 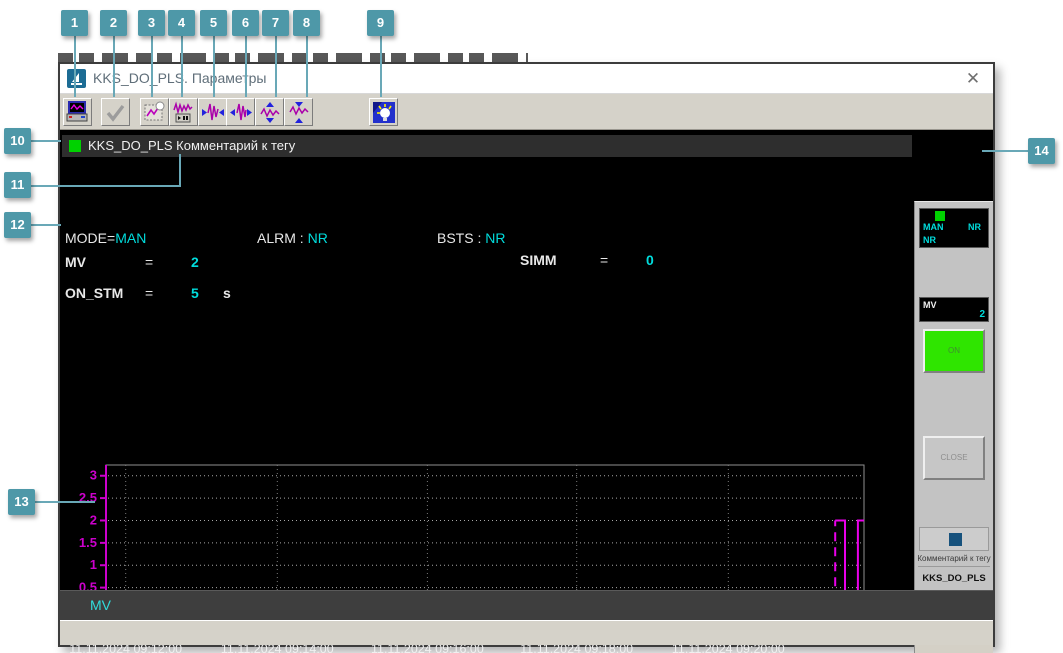 I want to click on faceplate-bsts: NR, so click(x=929, y=240).